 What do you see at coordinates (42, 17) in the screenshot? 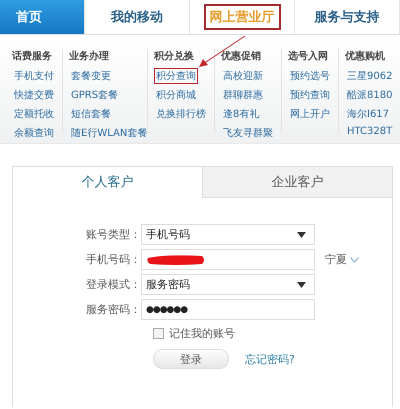
I see `nav-tab: 首页` at bounding box center [42, 17].